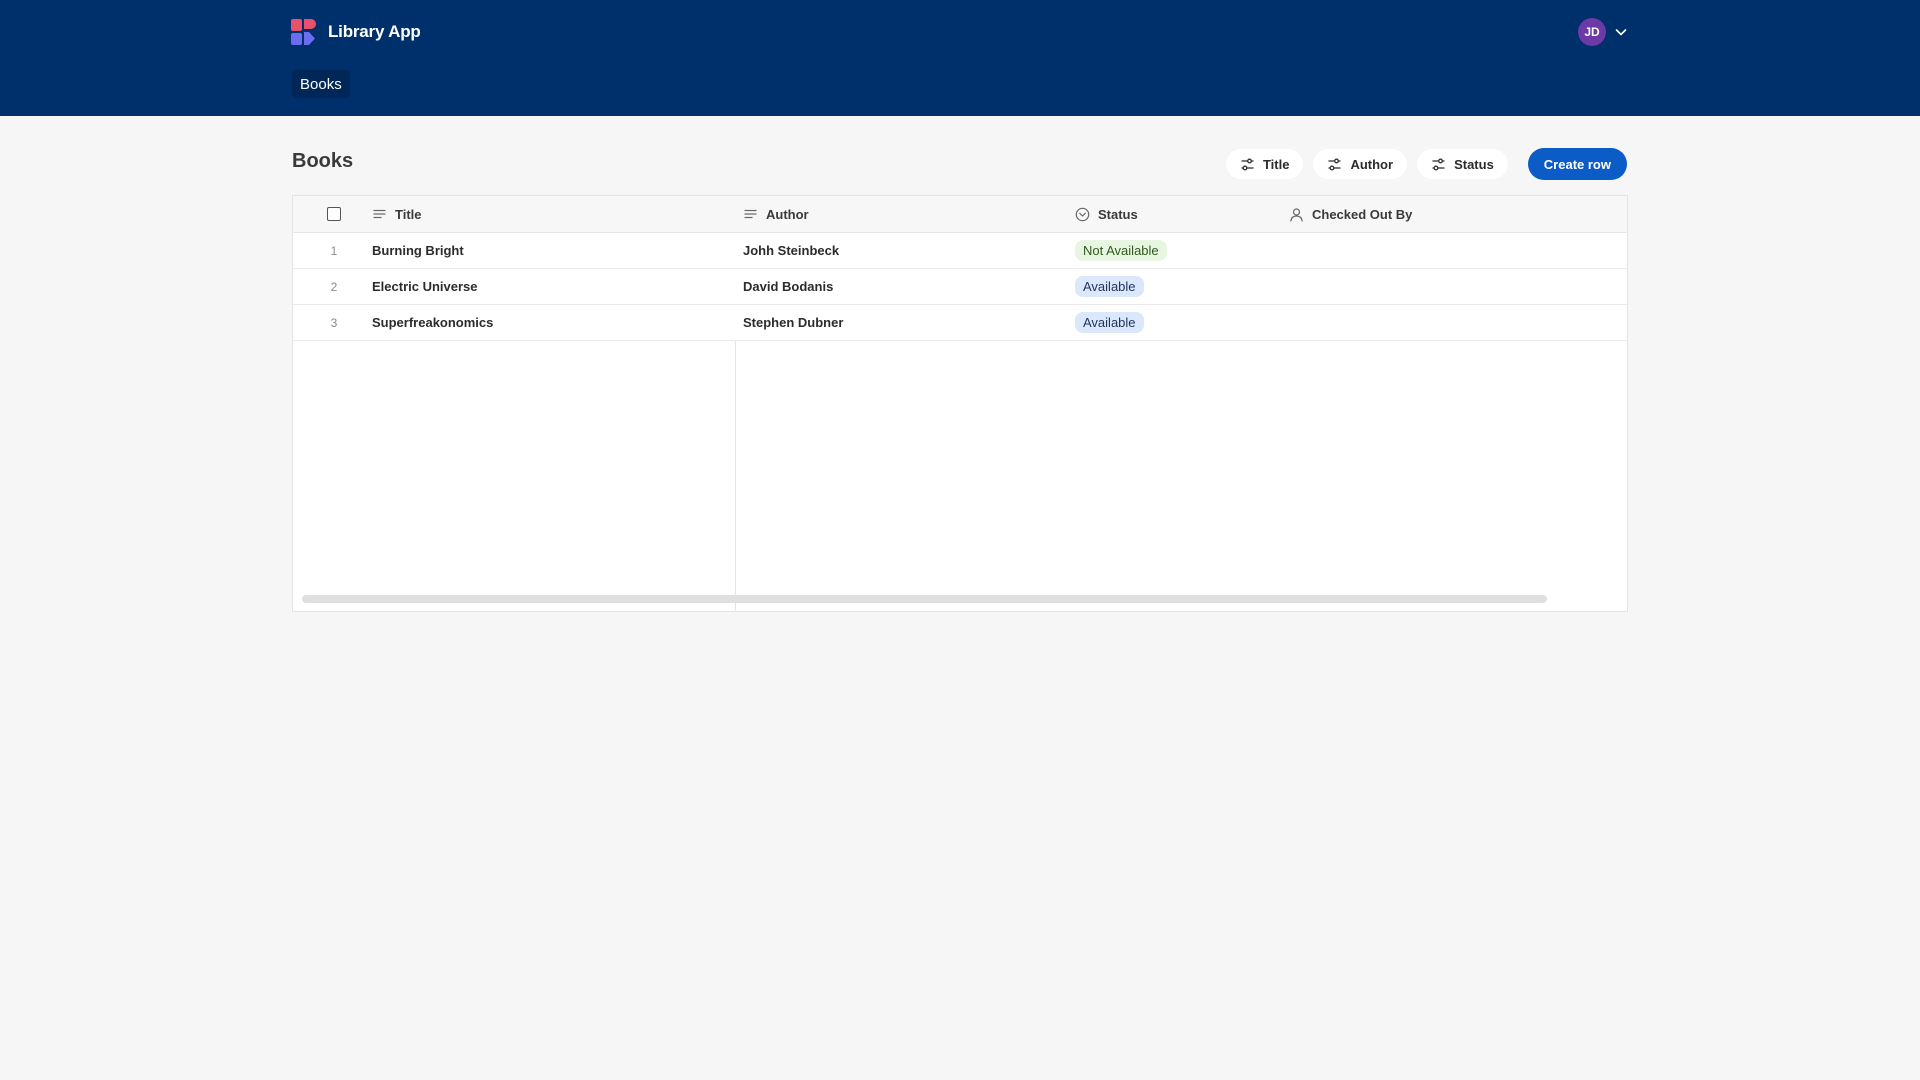 The height and width of the screenshot is (1080, 1920). Describe the element at coordinates (1082, 214) in the screenshot. I see `chevron-circle-icon` at that location.